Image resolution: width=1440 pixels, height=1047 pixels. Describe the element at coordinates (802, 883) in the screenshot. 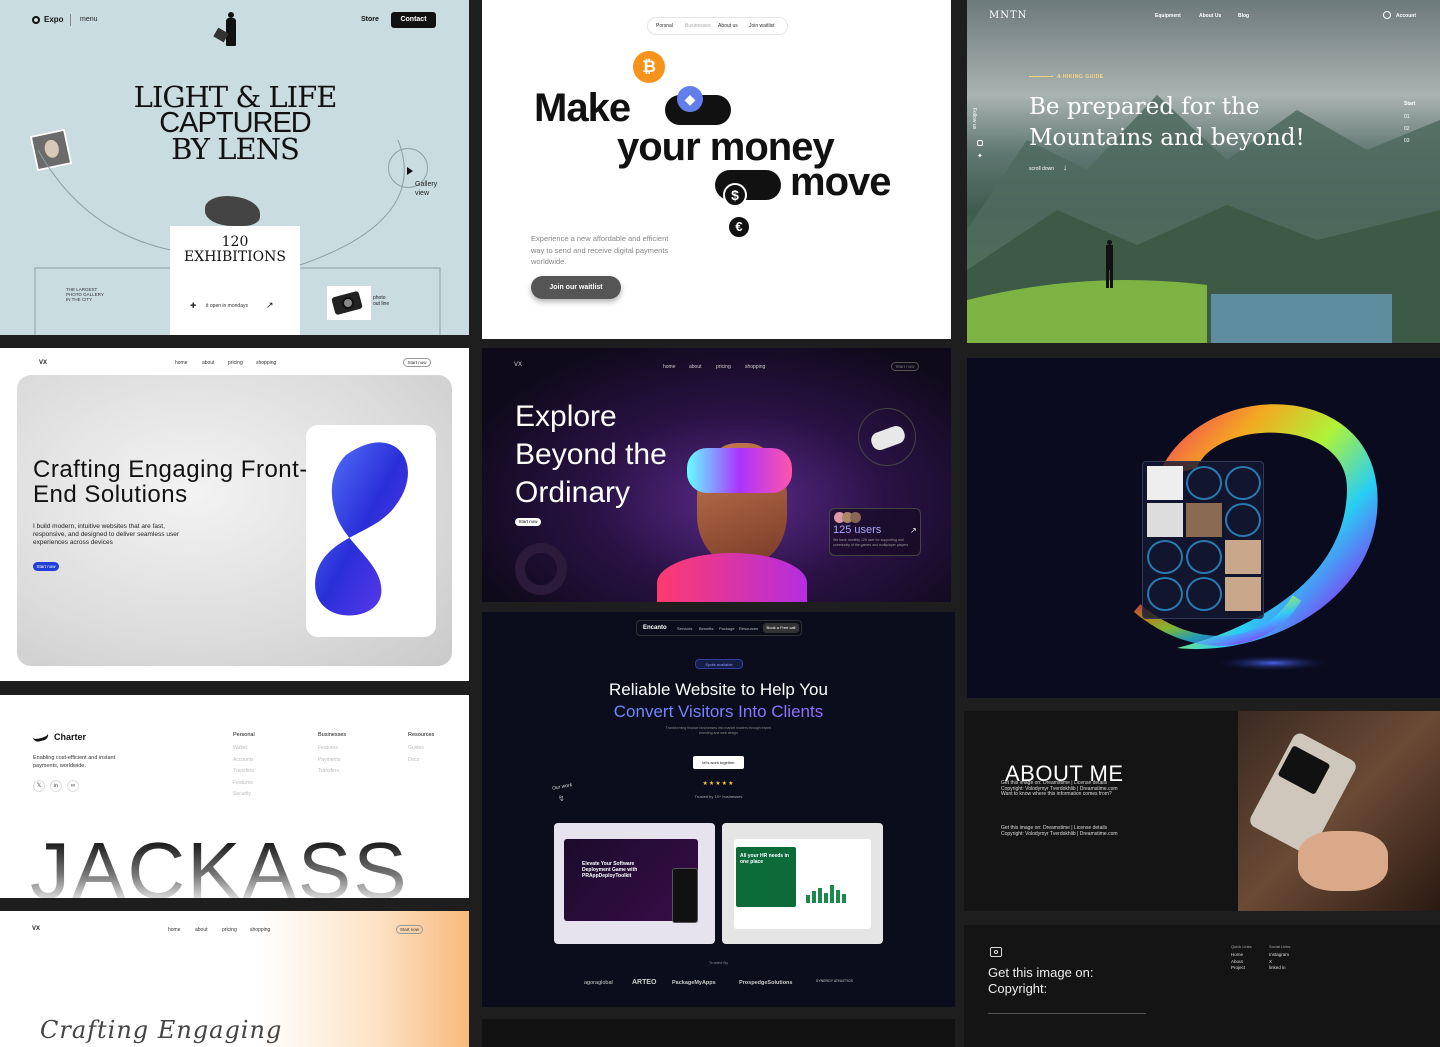

I see `project-card-2: All your HR needs in one place` at that location.